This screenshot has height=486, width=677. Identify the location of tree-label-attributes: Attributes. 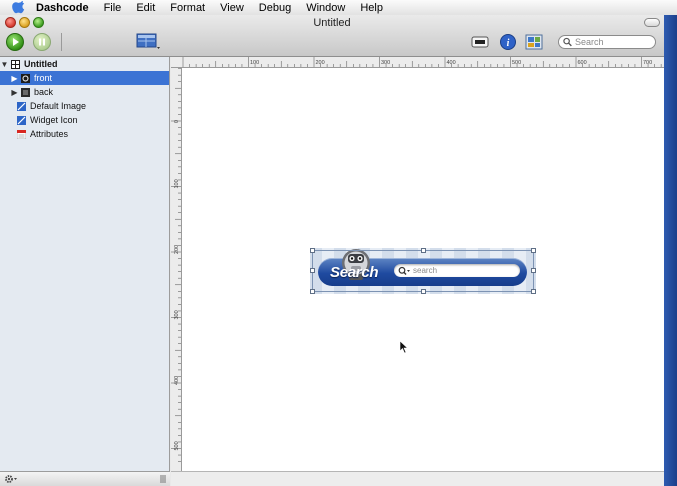
(49, 134).